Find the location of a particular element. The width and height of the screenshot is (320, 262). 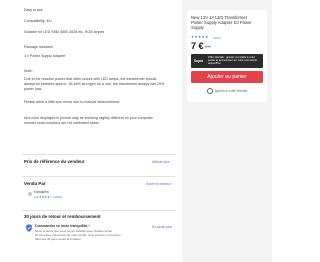

follow-seller-link: Suivre le vendeur is located at coordinates (158, 184).